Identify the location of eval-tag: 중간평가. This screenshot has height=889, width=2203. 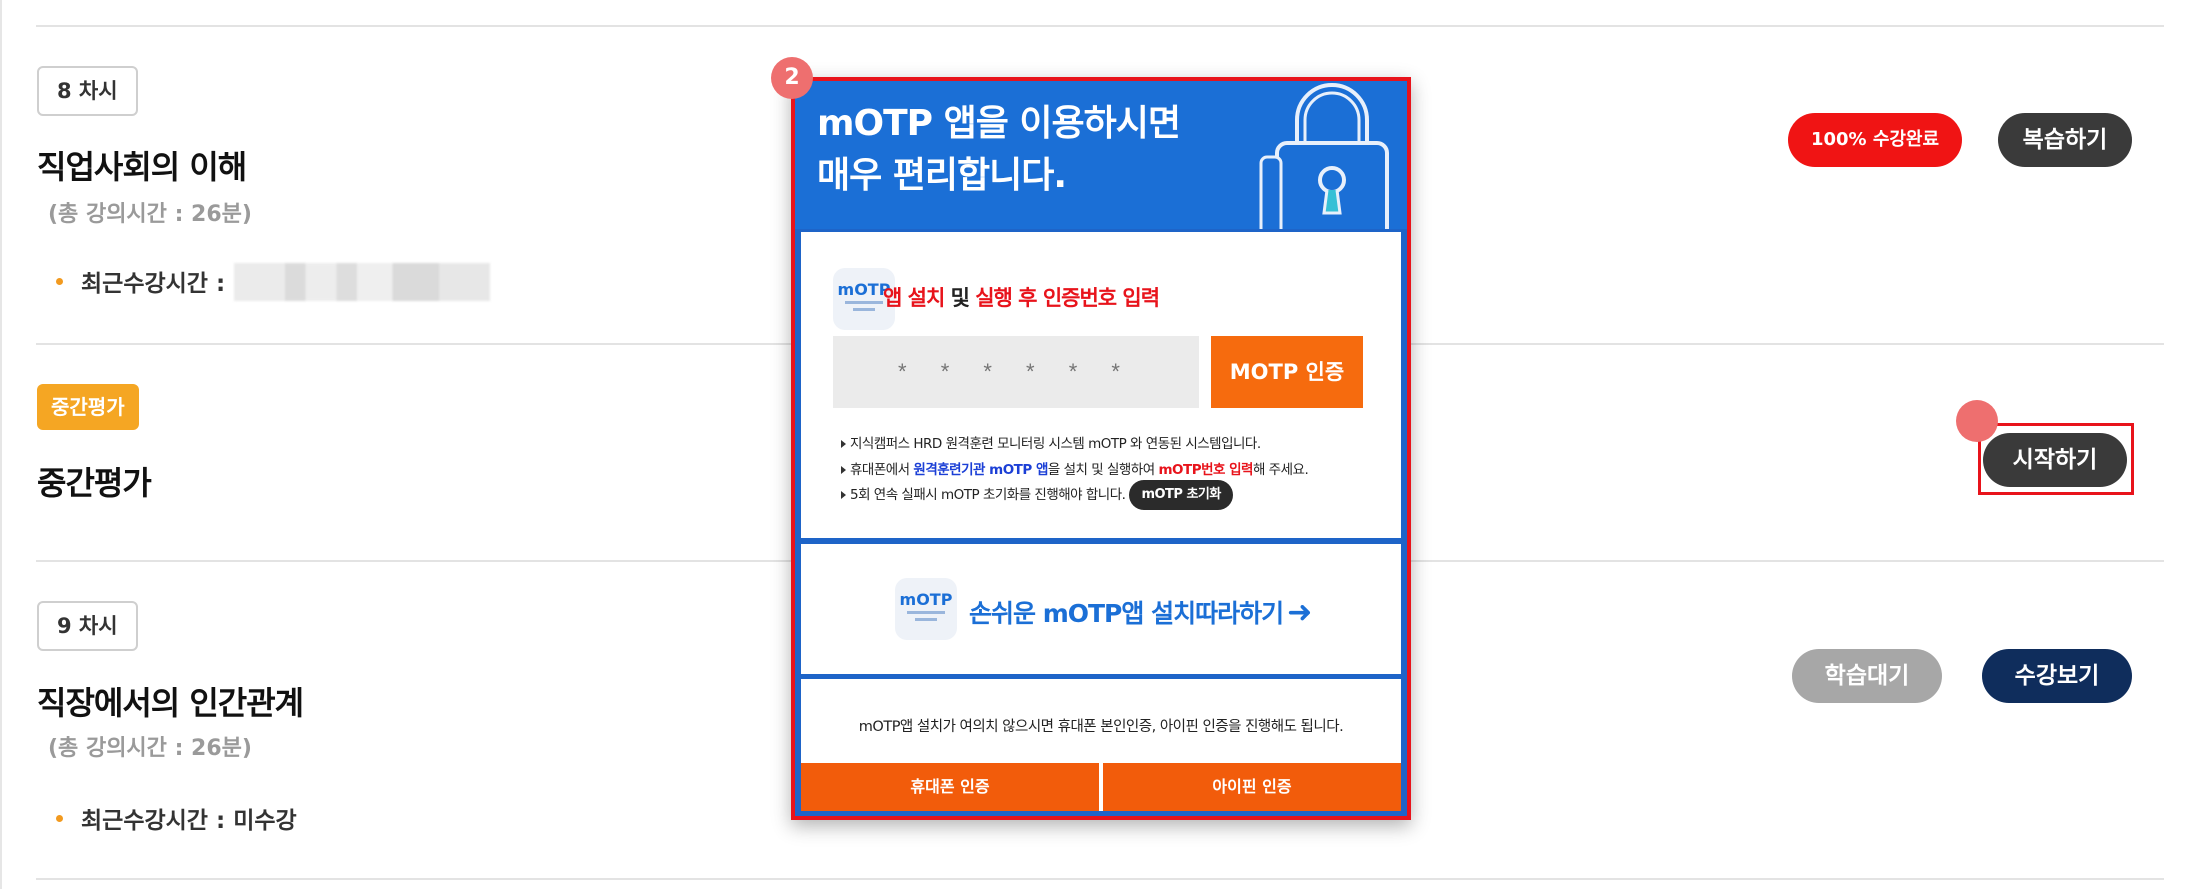
(88, 407).